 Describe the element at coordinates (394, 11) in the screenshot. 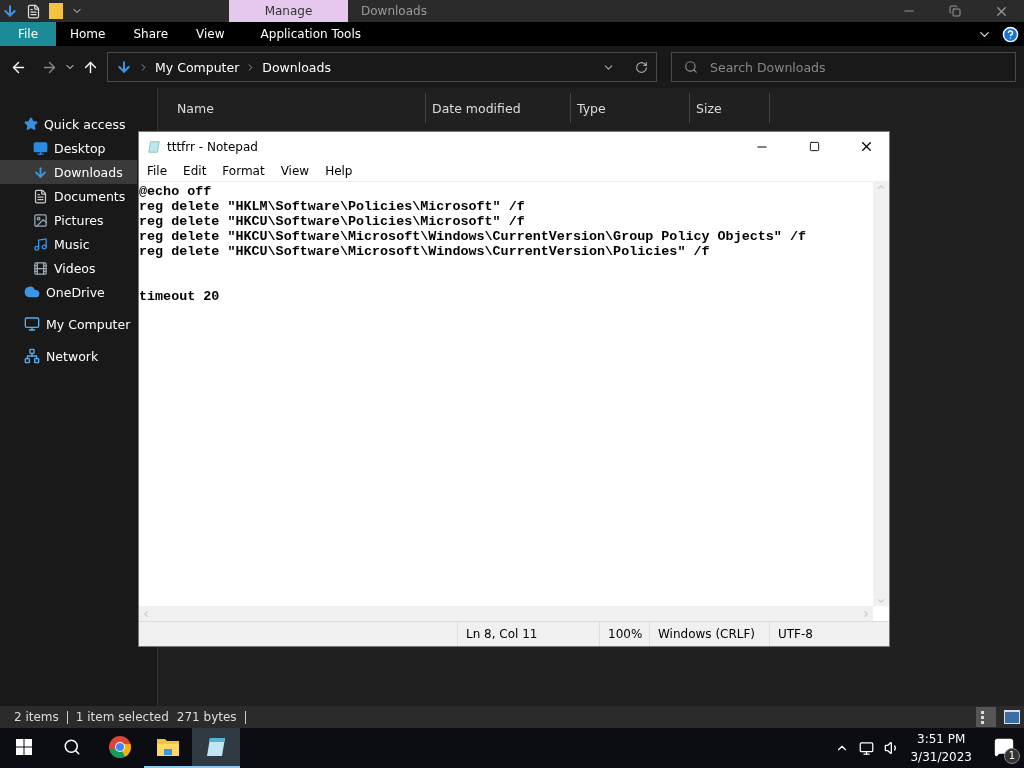

I see `window-title: Downloads` at that location.